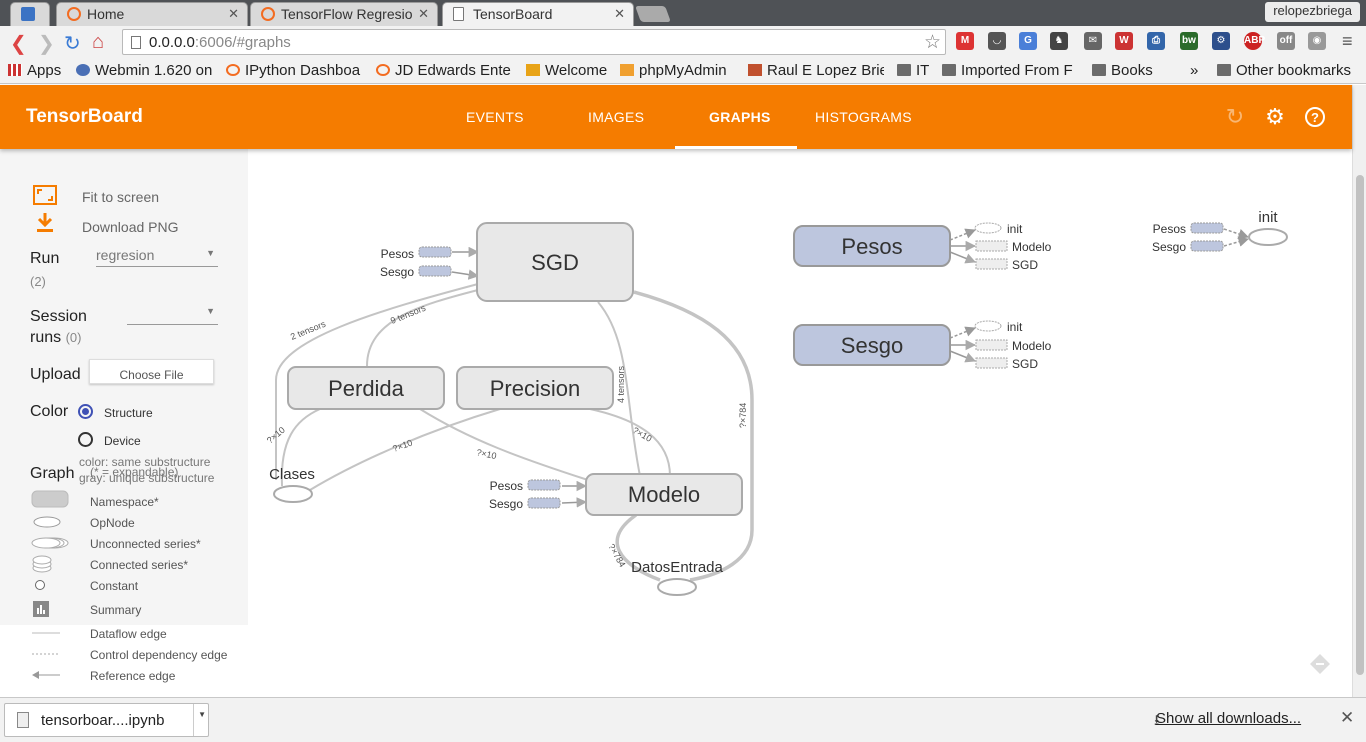 Image resolution: width=1366 pixels, height=742 pixels. I want to click on folder-icon, so click(949, 70).